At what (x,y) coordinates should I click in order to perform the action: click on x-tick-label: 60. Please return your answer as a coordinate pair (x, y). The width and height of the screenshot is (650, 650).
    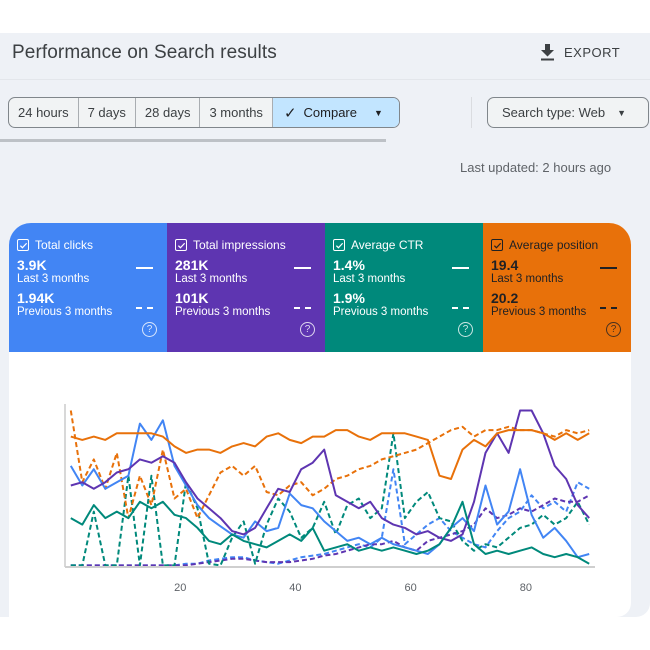
    Looking at the image, I should click on (411, 588).